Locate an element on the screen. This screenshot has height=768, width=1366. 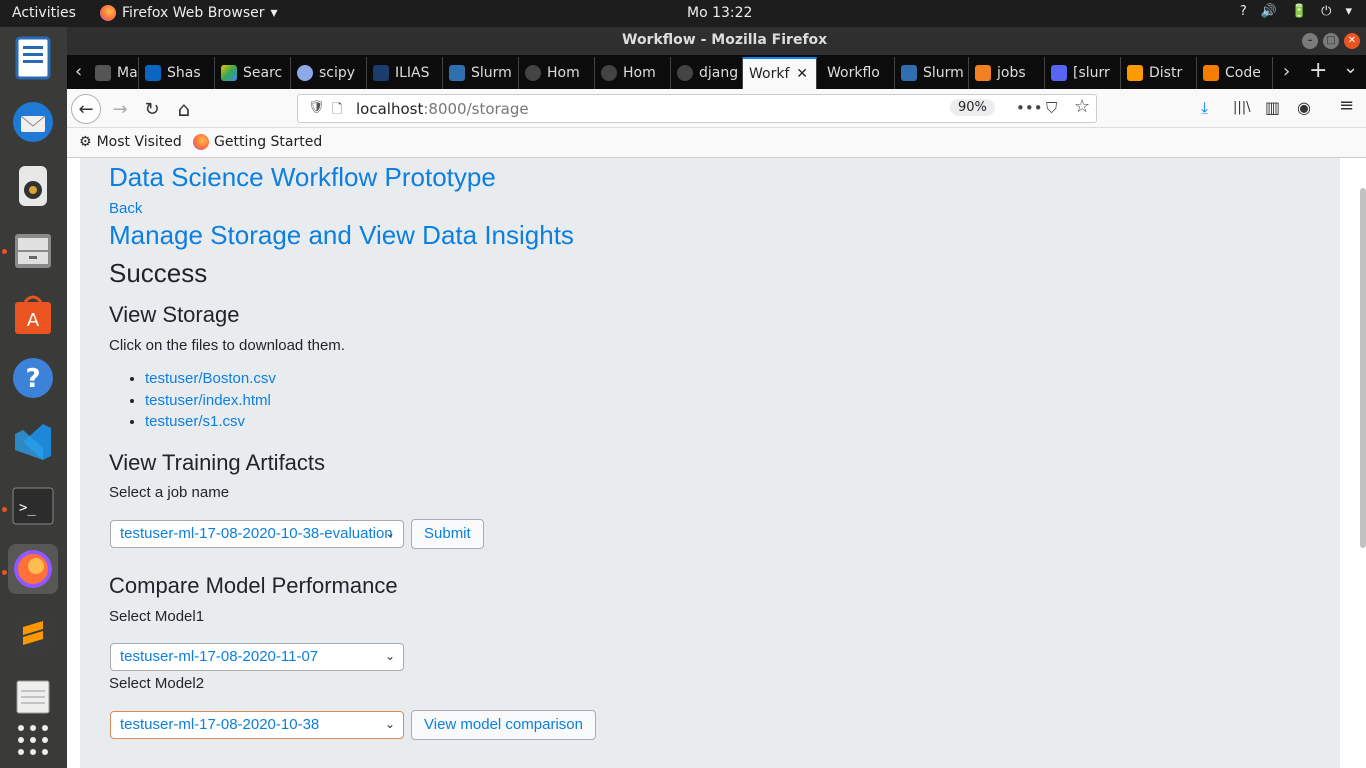
page-info-icon: 🗋 is located at coordinates (337, 111).